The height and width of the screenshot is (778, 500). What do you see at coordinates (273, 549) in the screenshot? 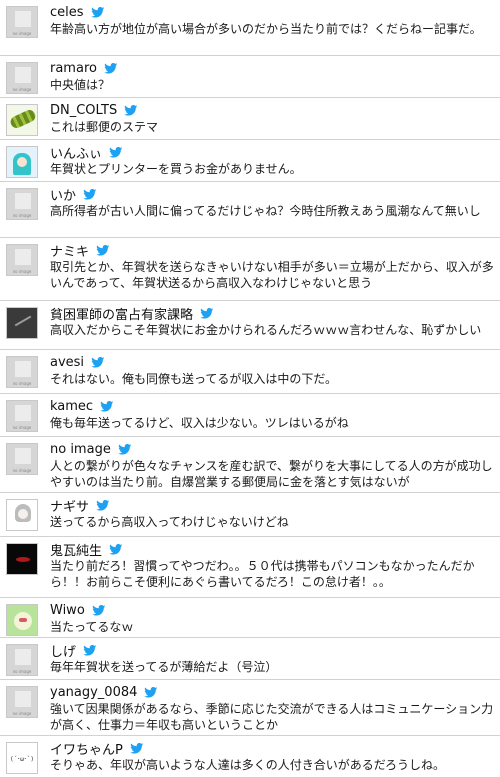
I see `comment-header: 鬼瓦純生` at bounding box center [273, 549].